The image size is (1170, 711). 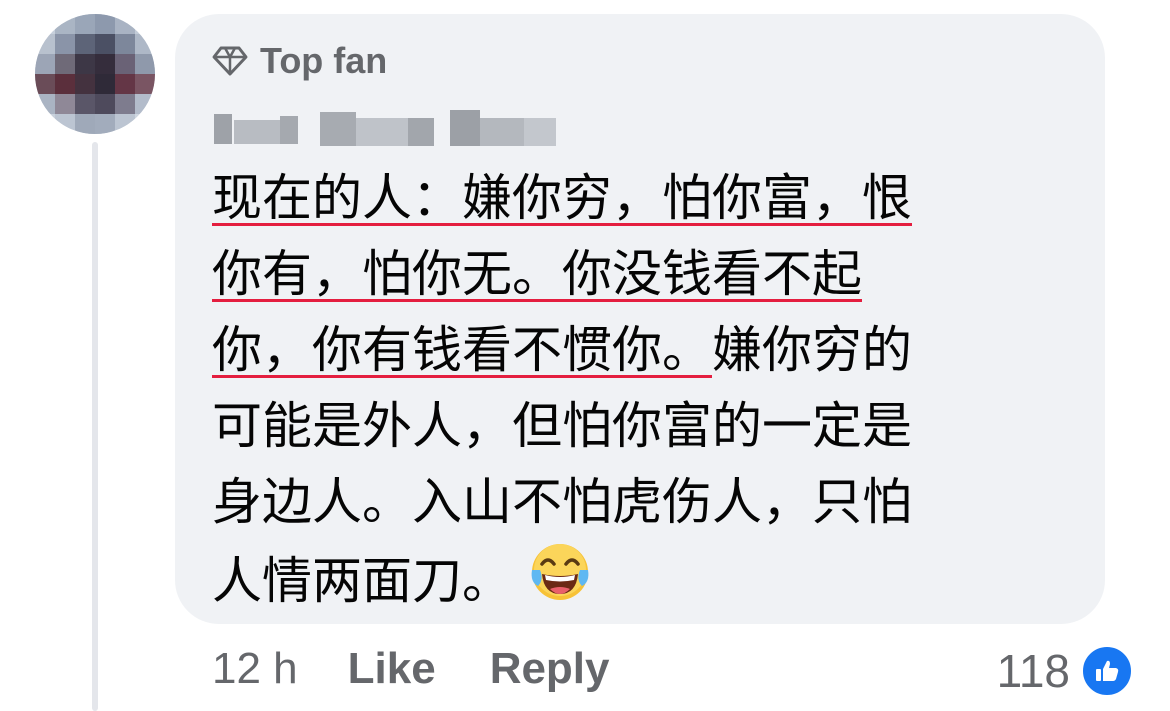 I want to click on timestamp: 12 h, so click(x=255, y=669).